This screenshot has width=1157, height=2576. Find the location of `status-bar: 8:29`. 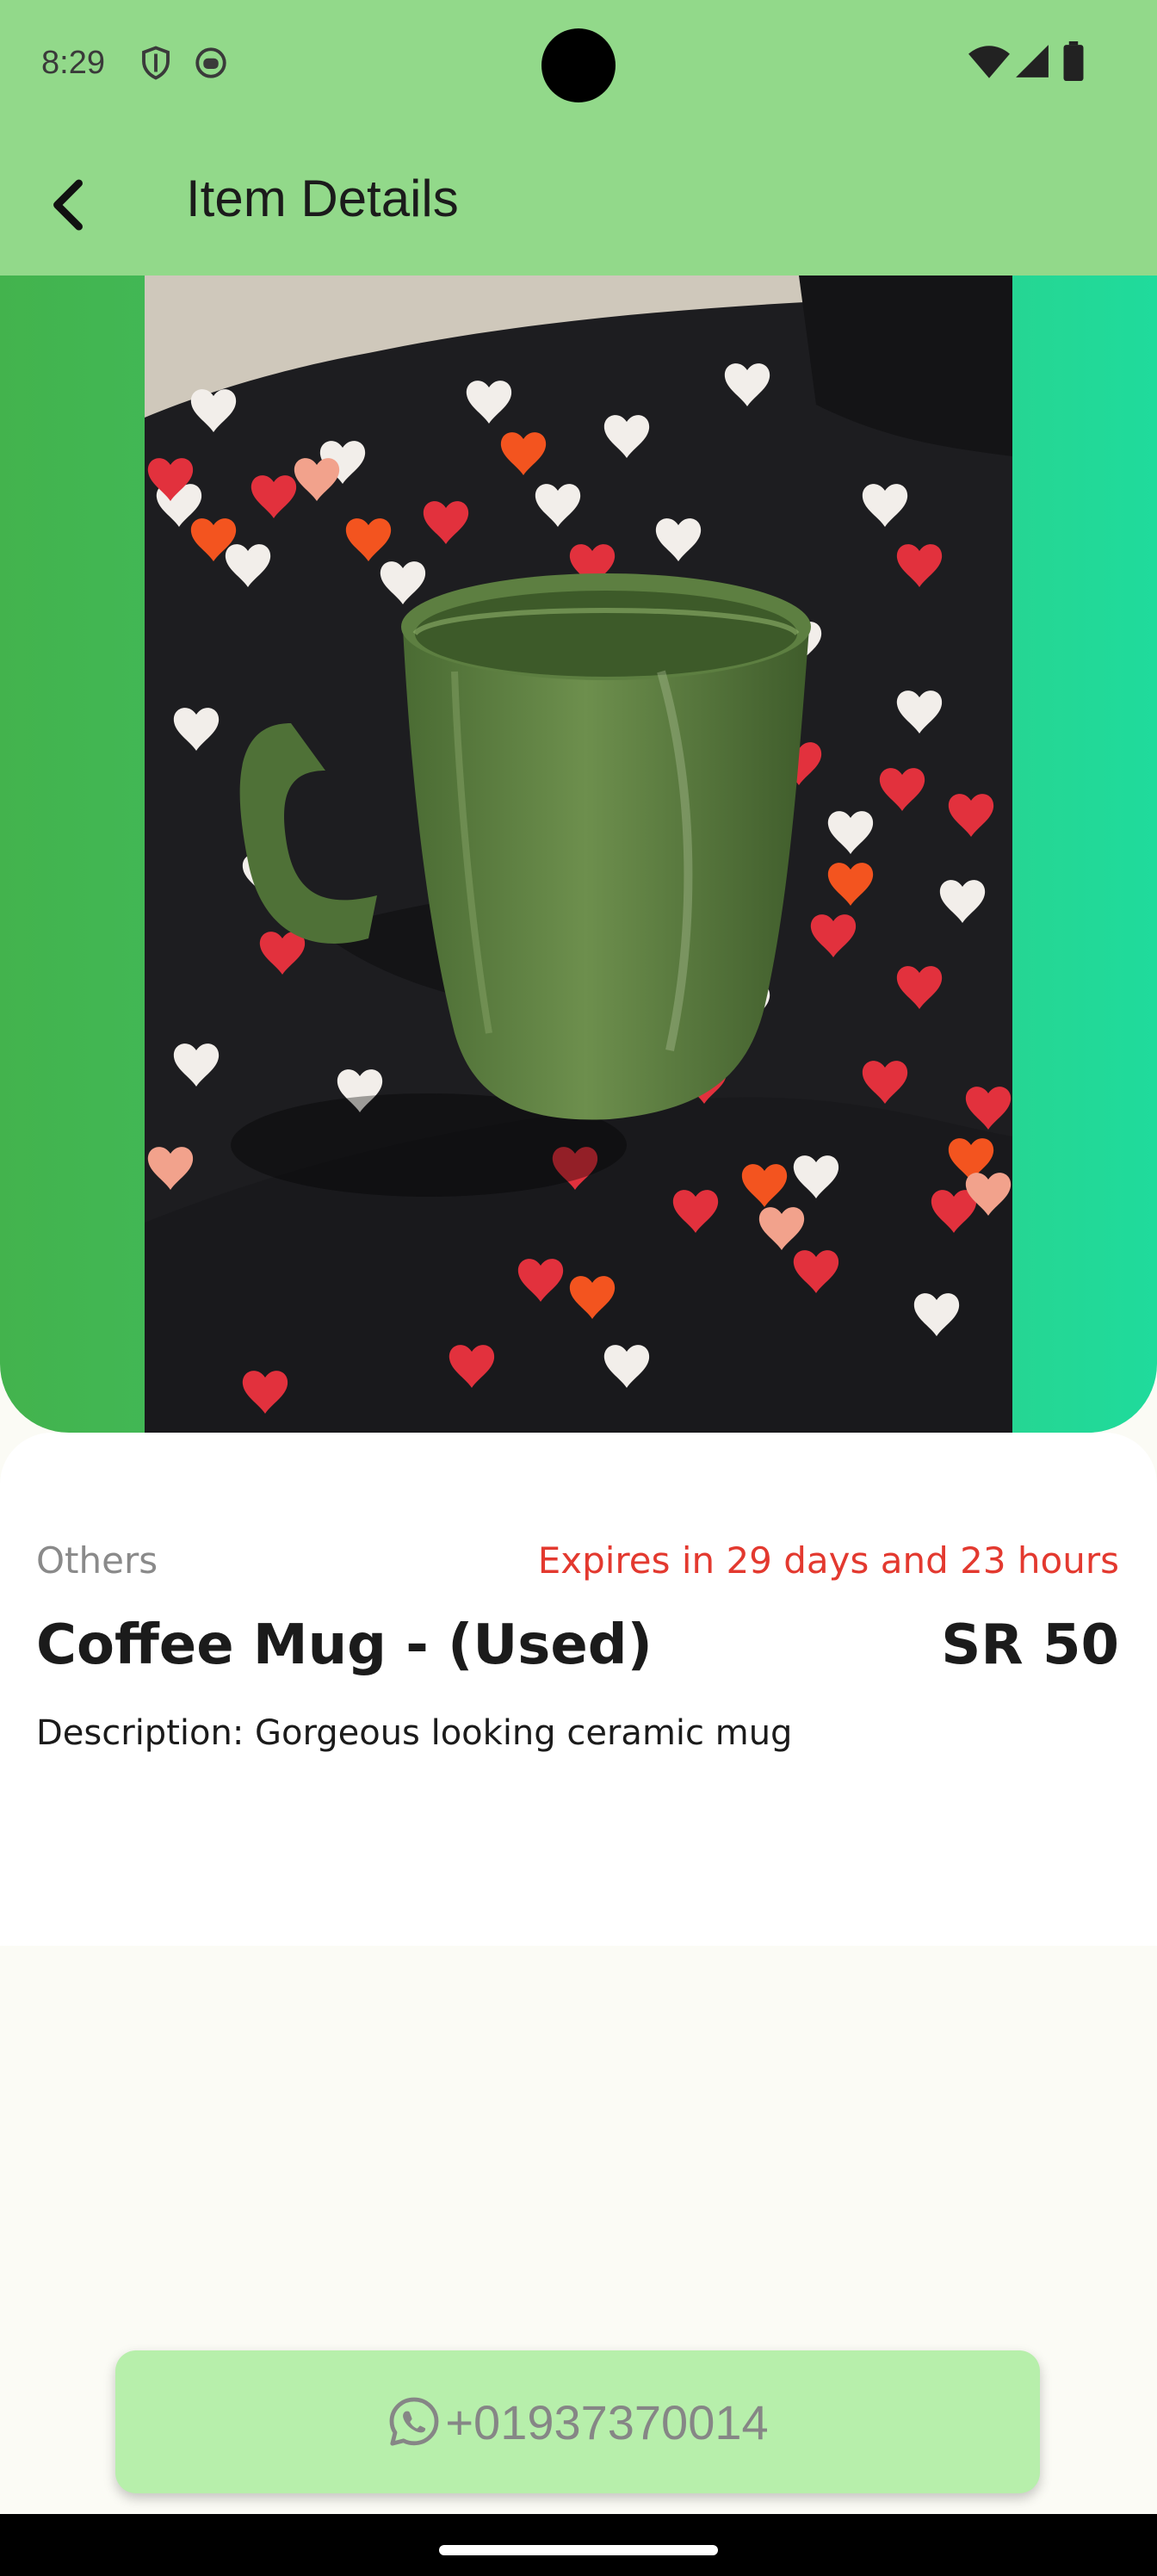

status-bar: 8:29 is located at coordinates (579, 64).